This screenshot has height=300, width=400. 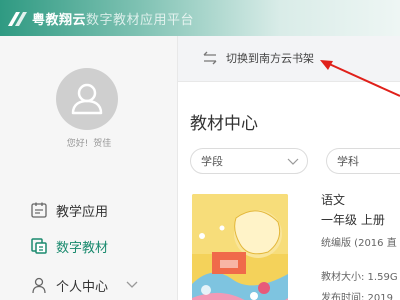 I want to click on sidebar-item-digital-textbooks: 数字教材, so click(x=69, y=246).